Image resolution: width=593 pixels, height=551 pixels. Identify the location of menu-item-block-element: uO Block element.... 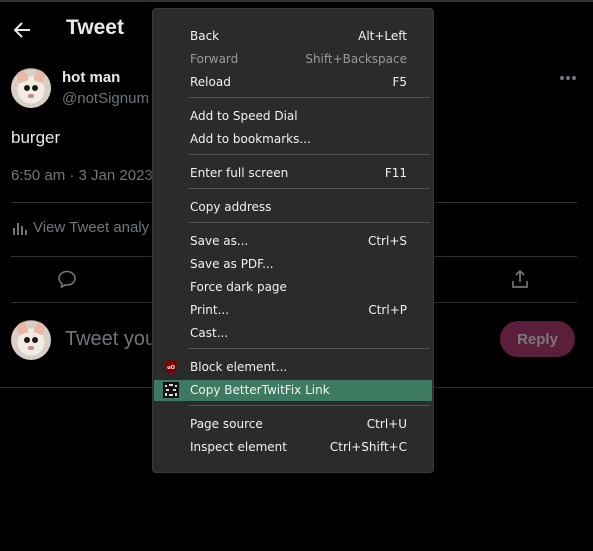
(293, 367).